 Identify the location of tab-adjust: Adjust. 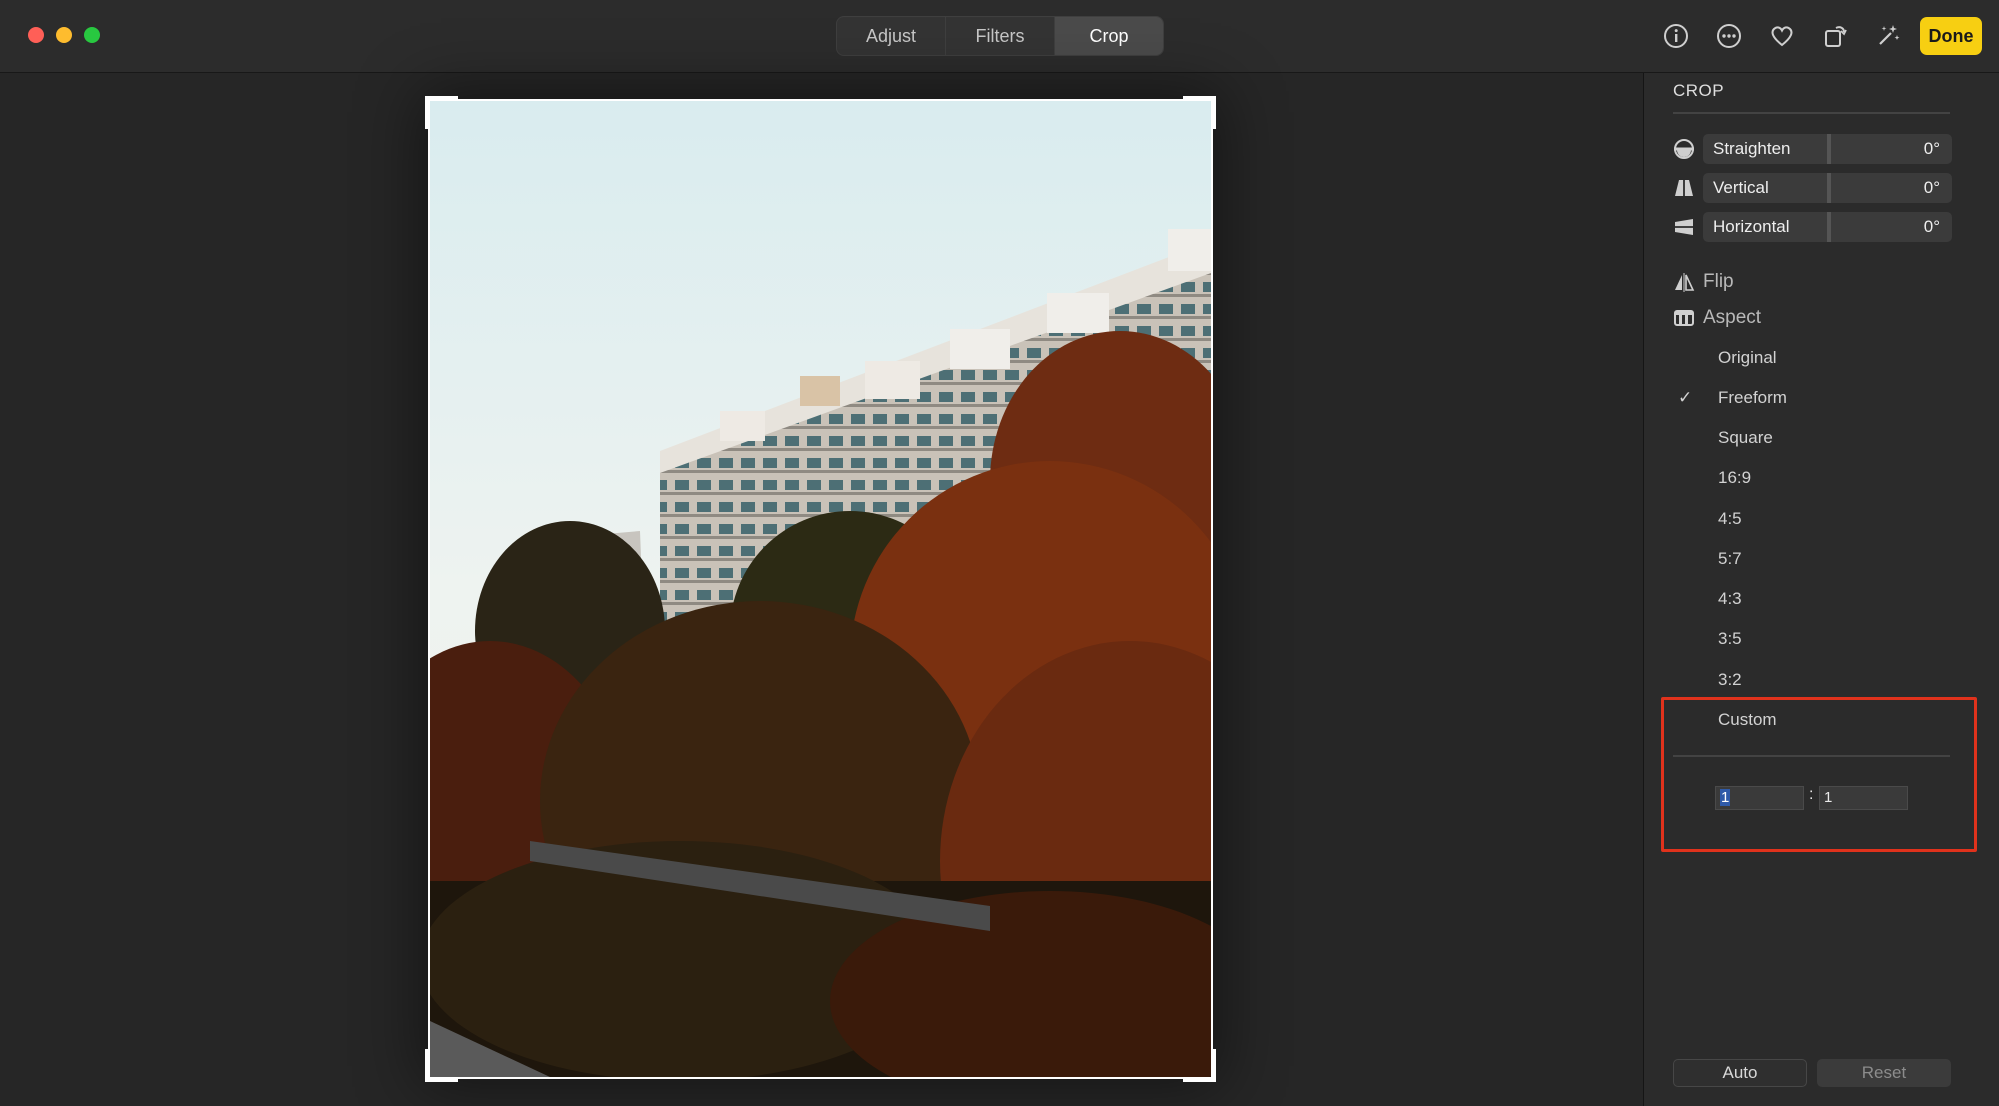
(891, 36).